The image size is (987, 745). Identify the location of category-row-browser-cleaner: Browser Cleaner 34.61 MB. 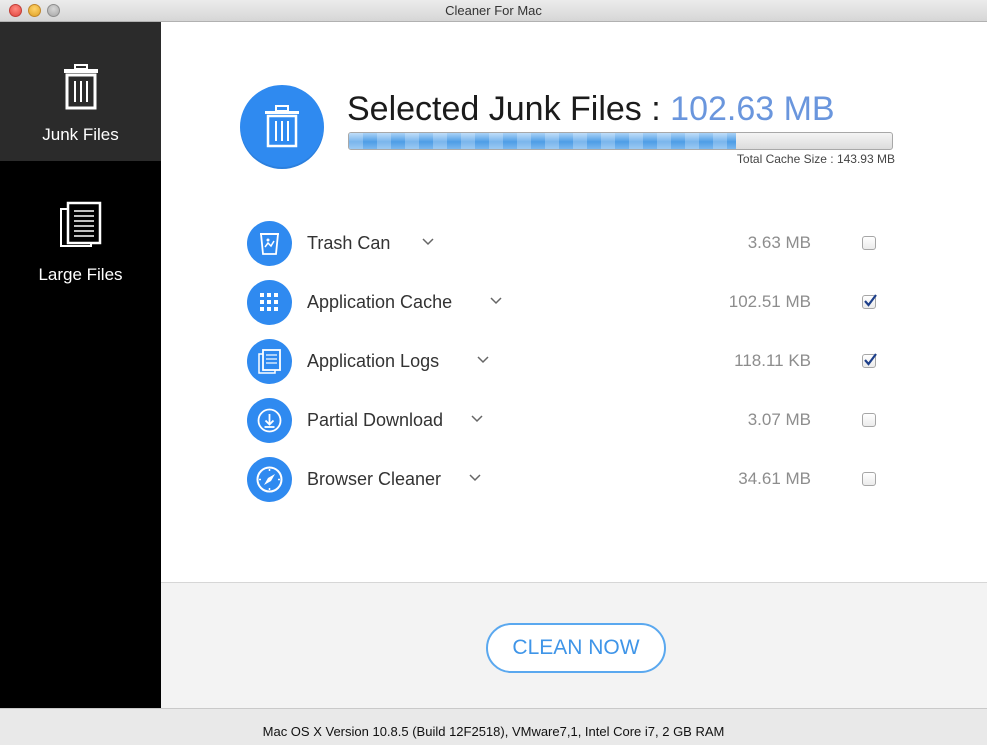
(572, 480).